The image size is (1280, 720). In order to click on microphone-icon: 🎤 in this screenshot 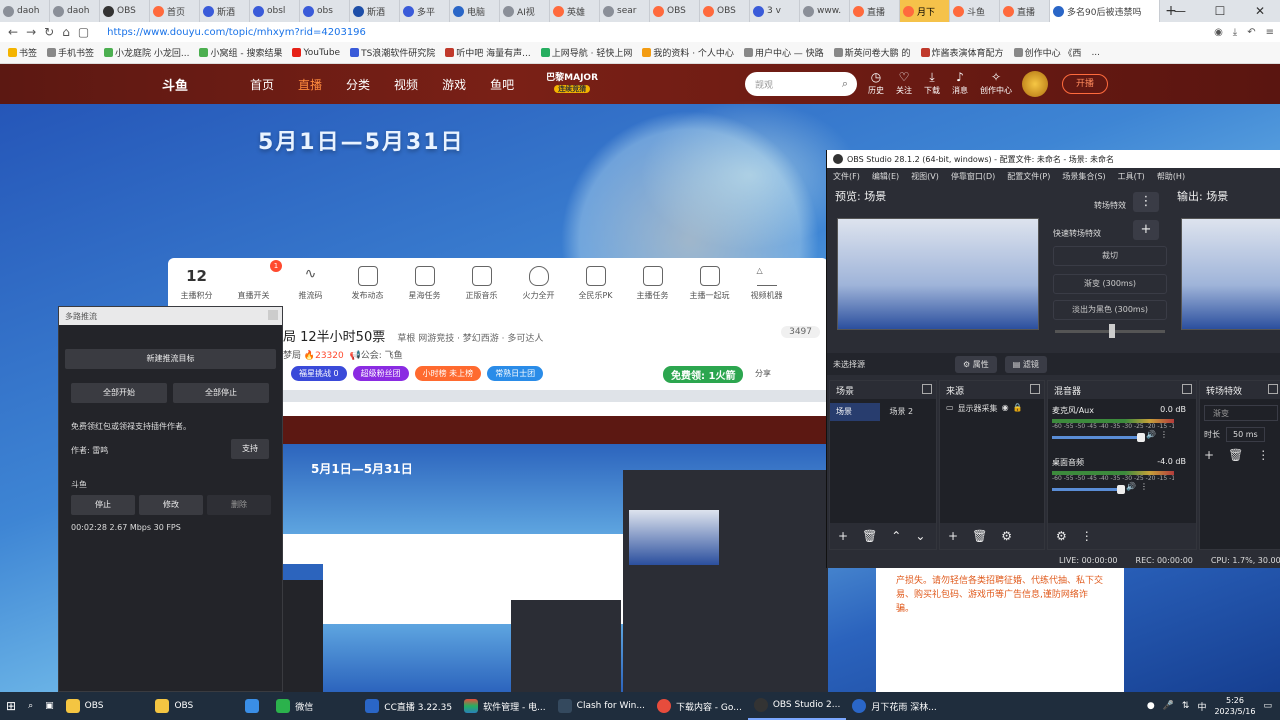, I will do `click(1168, 706)`.